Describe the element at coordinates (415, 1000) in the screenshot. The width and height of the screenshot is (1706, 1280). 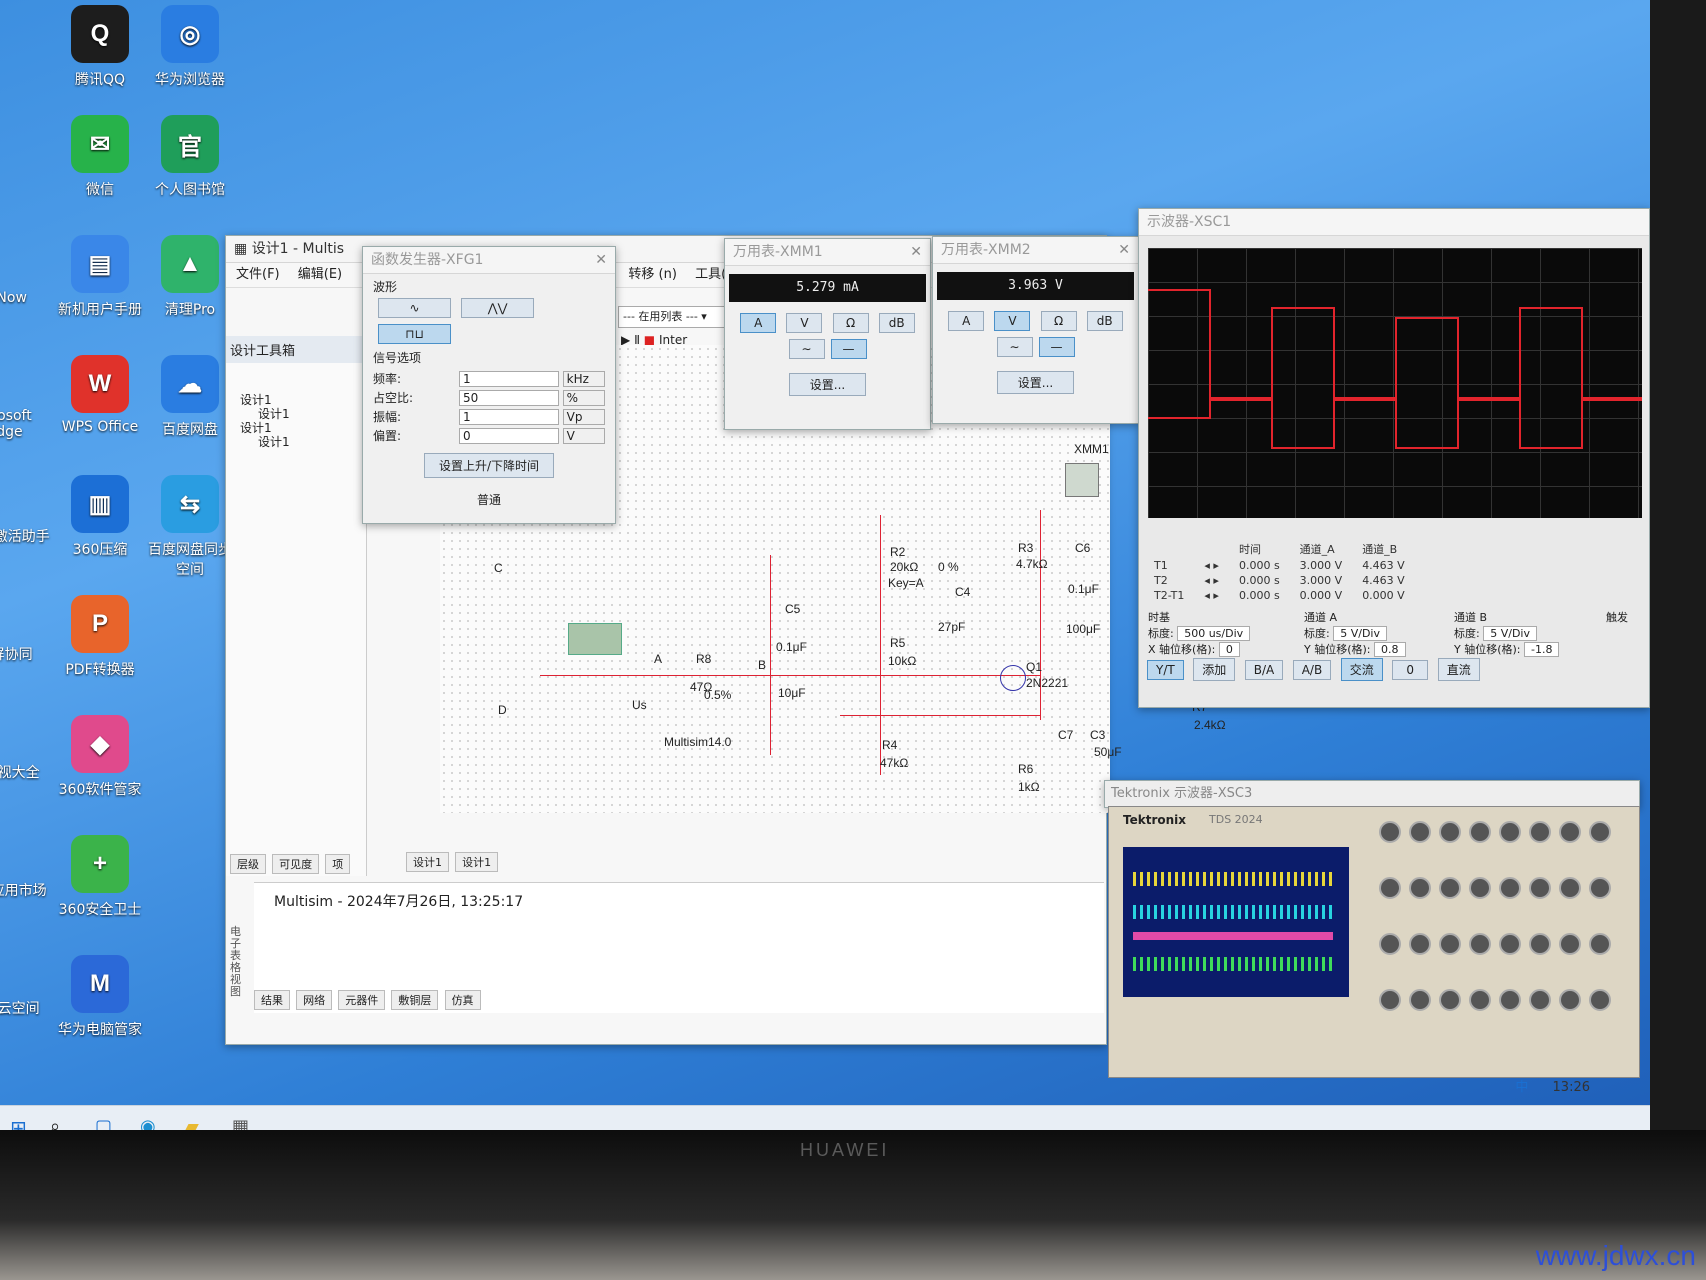
I see `tab-copper: 敷铜层` at that location.